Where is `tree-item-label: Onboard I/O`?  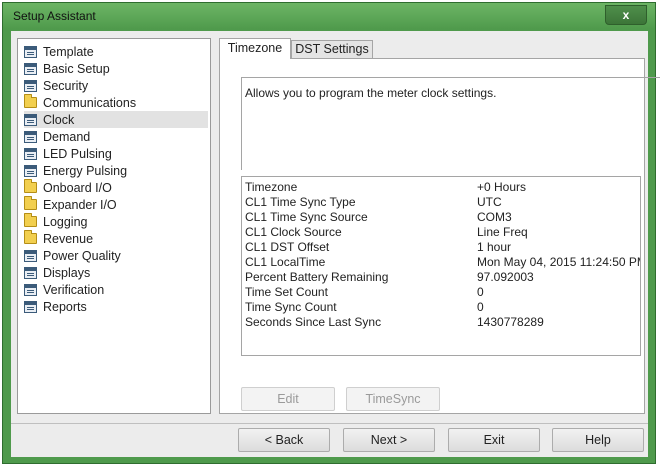 tree-item-label: Onboard I/O is located at coordinates (77, 187).